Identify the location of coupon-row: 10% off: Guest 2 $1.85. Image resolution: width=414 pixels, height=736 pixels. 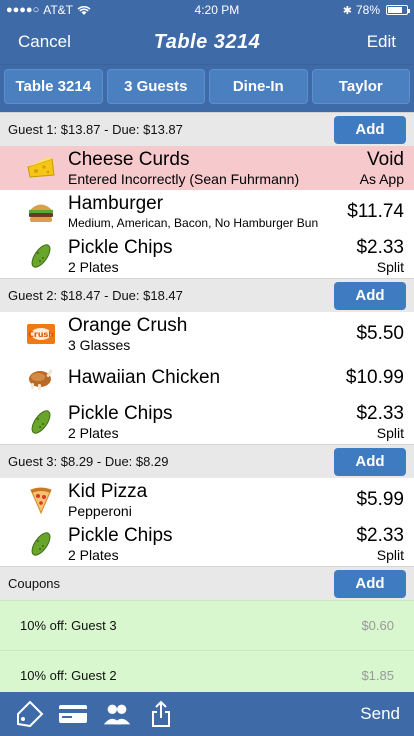
(207, 671).